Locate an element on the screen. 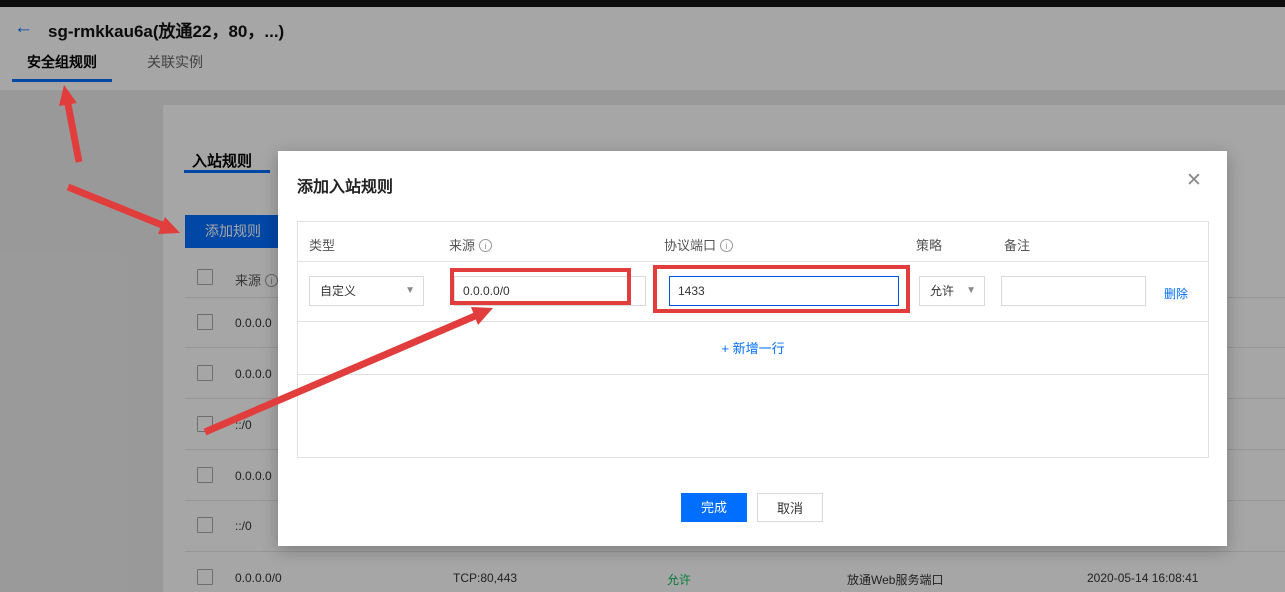  col-note: 备注 is located at coordinates (1017, 245).